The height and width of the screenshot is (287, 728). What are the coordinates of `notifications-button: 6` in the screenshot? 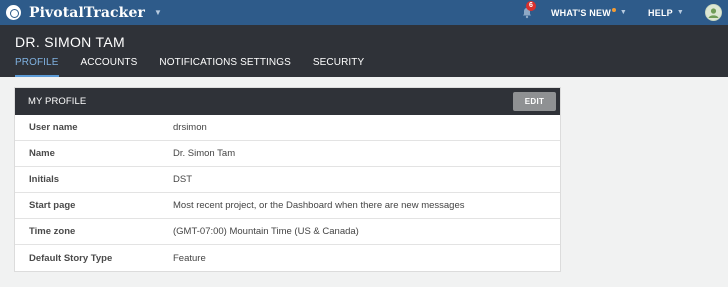 It's located at (528, 9).